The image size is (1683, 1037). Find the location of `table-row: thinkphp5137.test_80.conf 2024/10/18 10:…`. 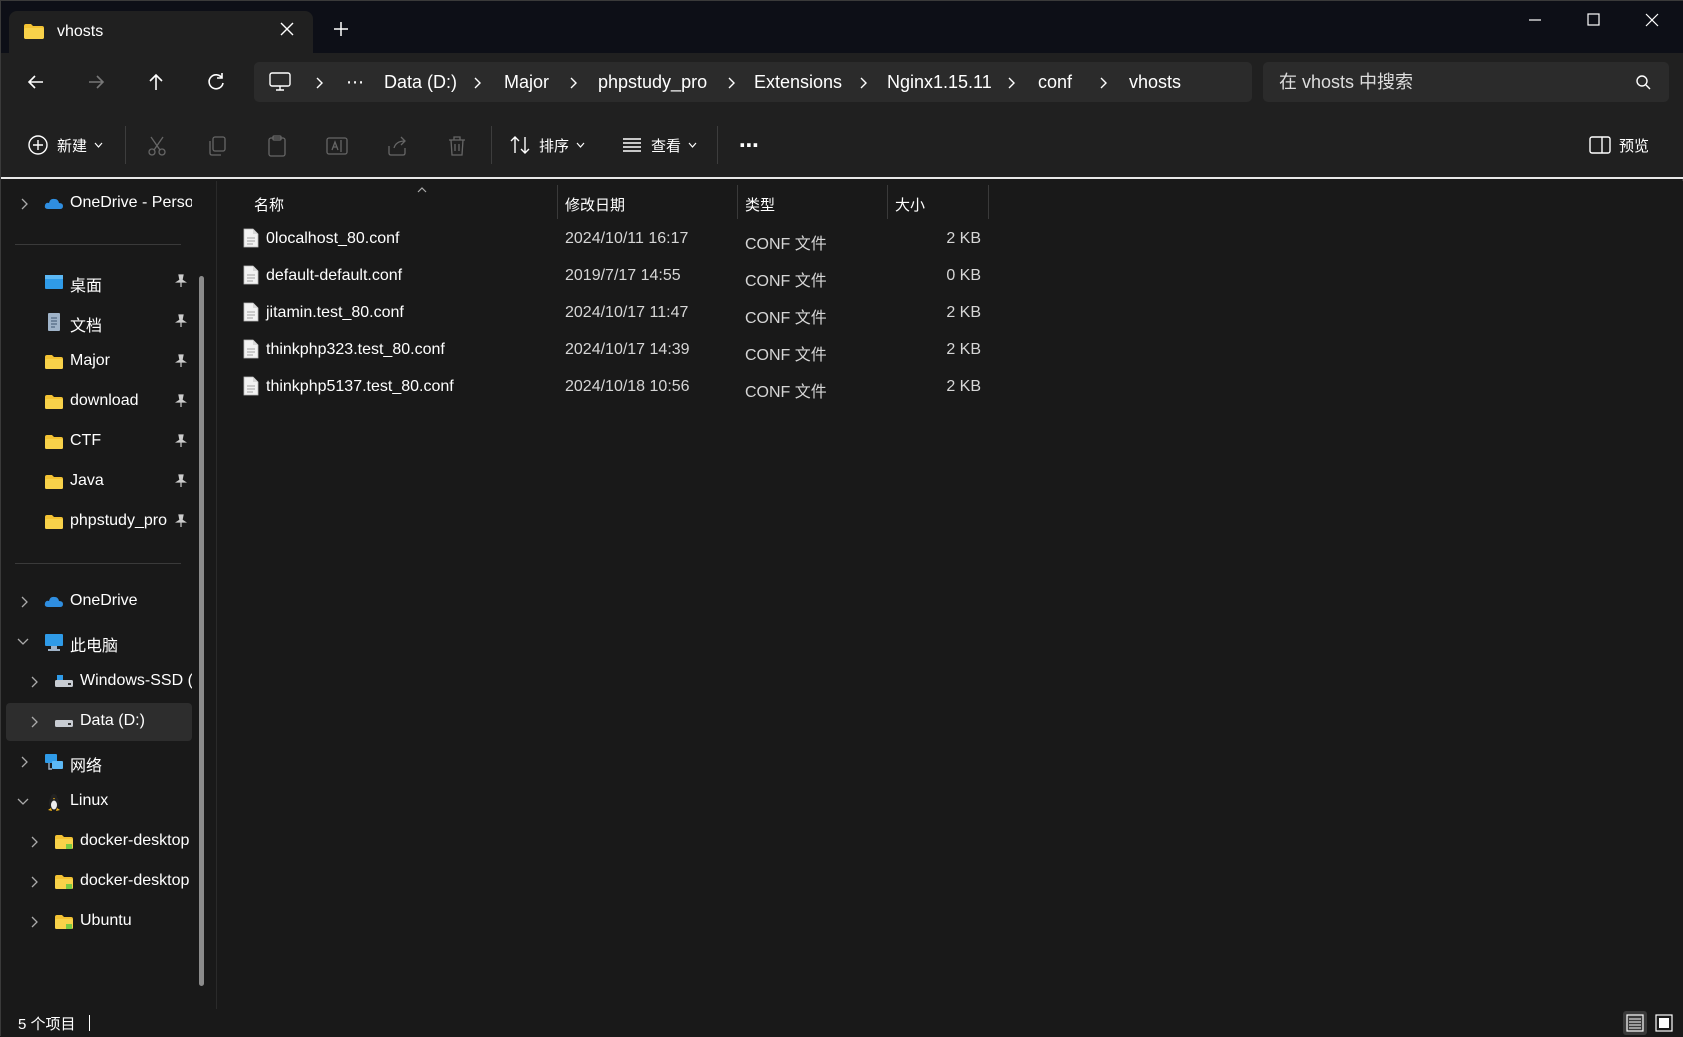

table-row: thinkphp5137.test_80.conf 2024/10/18 10:… is located at coordinates (719, 387).